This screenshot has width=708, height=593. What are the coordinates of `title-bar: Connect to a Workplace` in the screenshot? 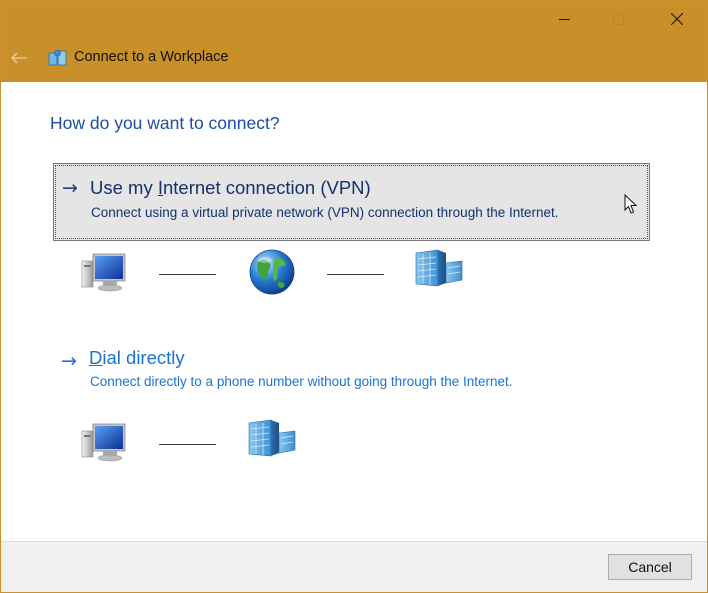 It's located at (354, 41).